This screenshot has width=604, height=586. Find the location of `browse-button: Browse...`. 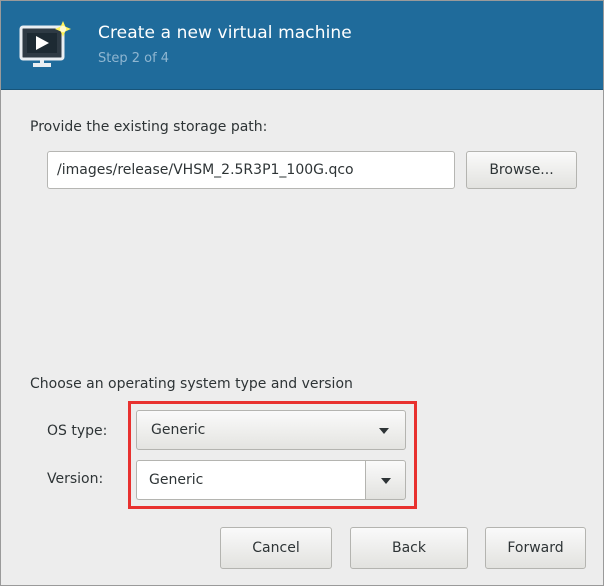

browse-button: Browse... is located at coordinates (521, 170).